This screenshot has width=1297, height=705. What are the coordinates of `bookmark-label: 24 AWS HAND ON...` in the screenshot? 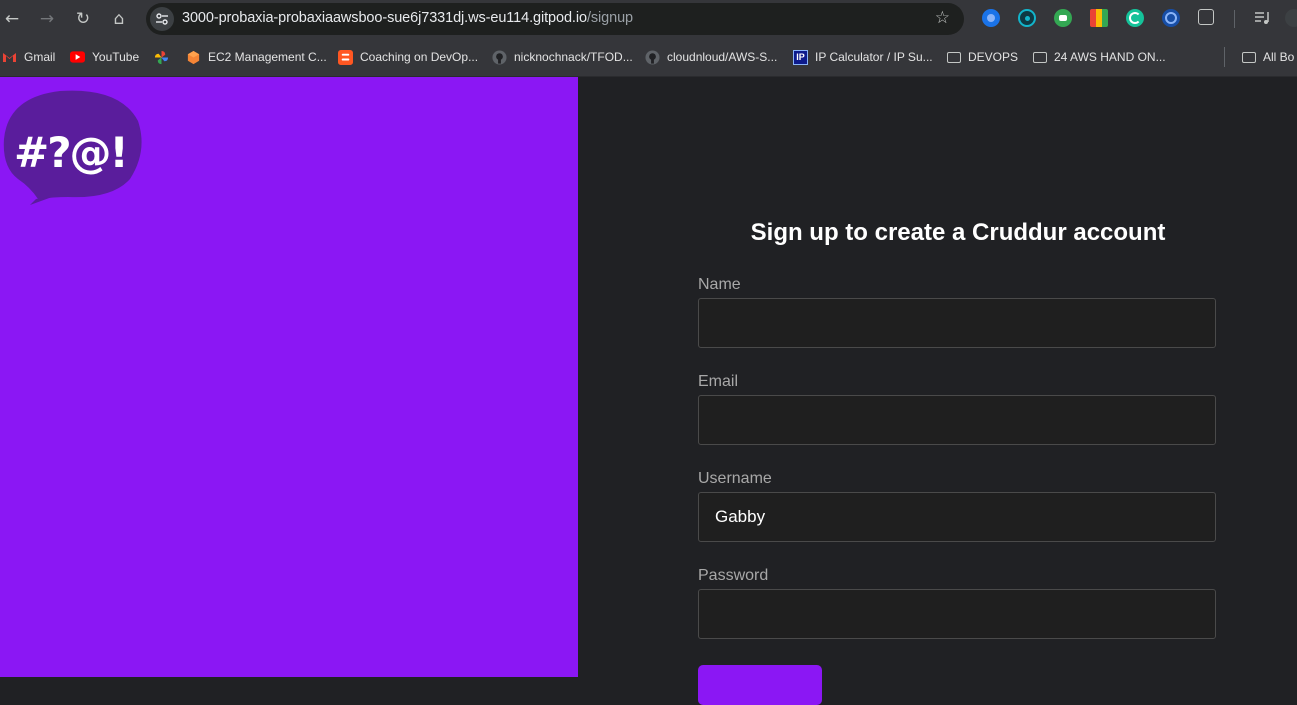 It's located at (1110, 57).